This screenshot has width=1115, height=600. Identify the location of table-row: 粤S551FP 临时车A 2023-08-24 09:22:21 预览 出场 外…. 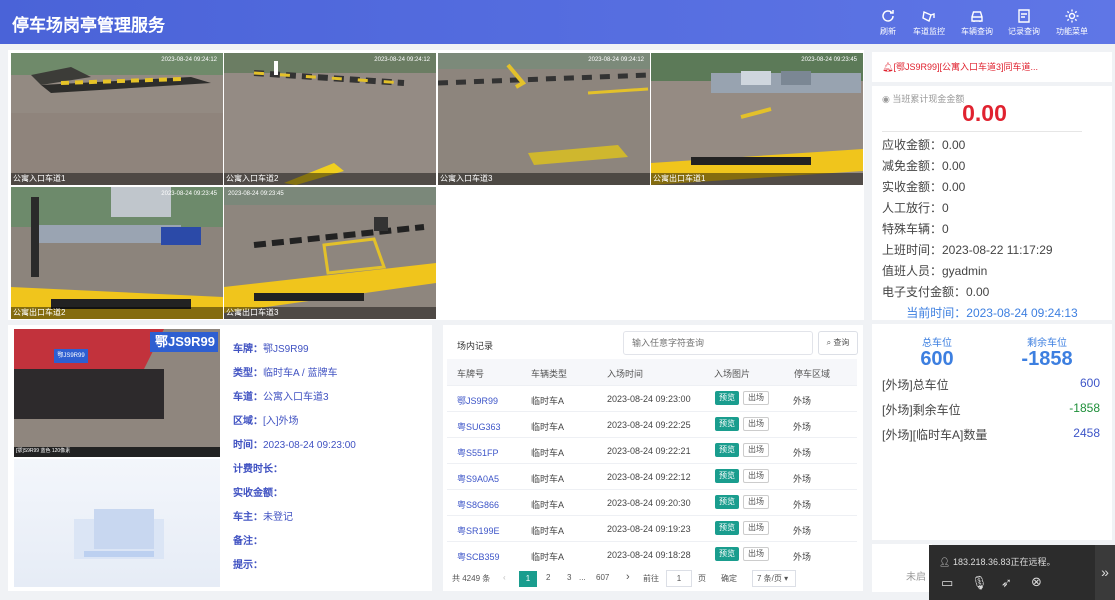
(652, 450).